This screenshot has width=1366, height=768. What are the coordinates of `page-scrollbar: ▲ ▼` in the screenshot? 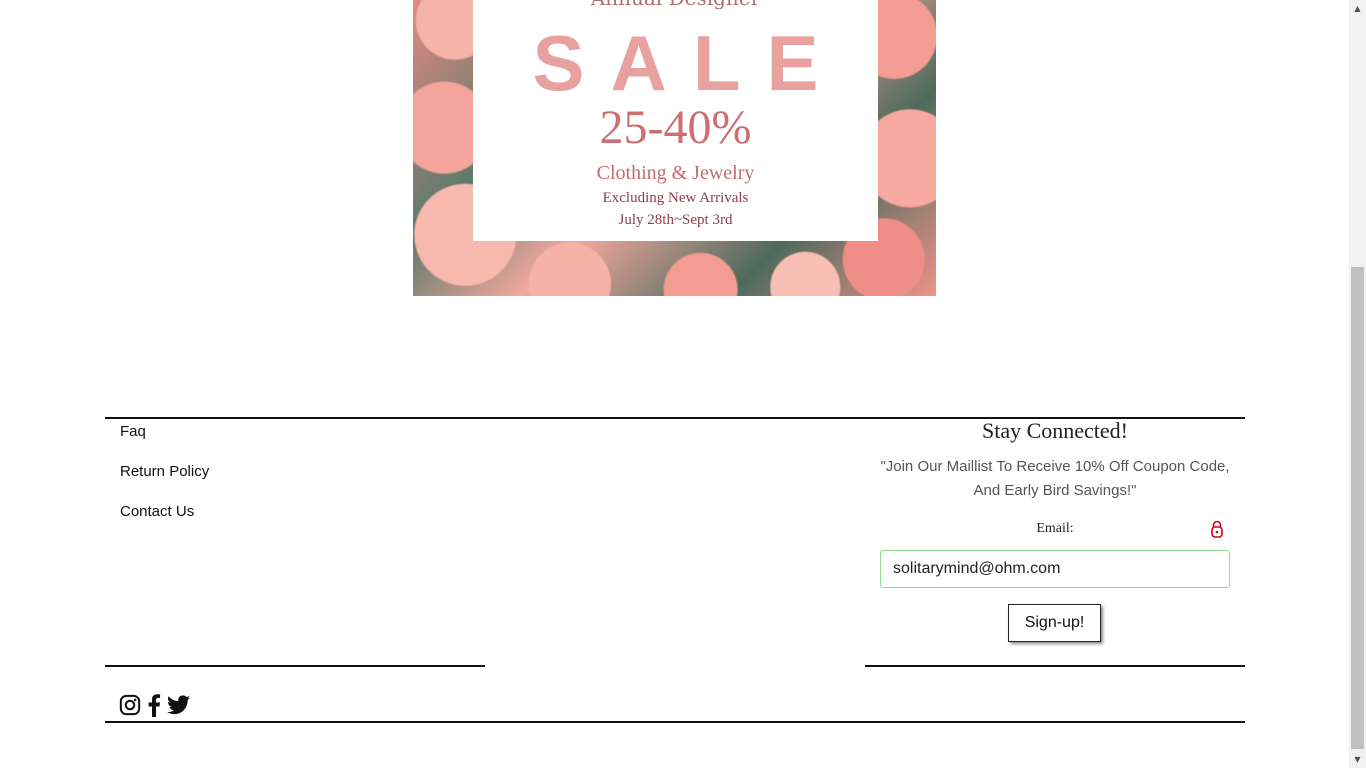 It's located at (1357, 384).